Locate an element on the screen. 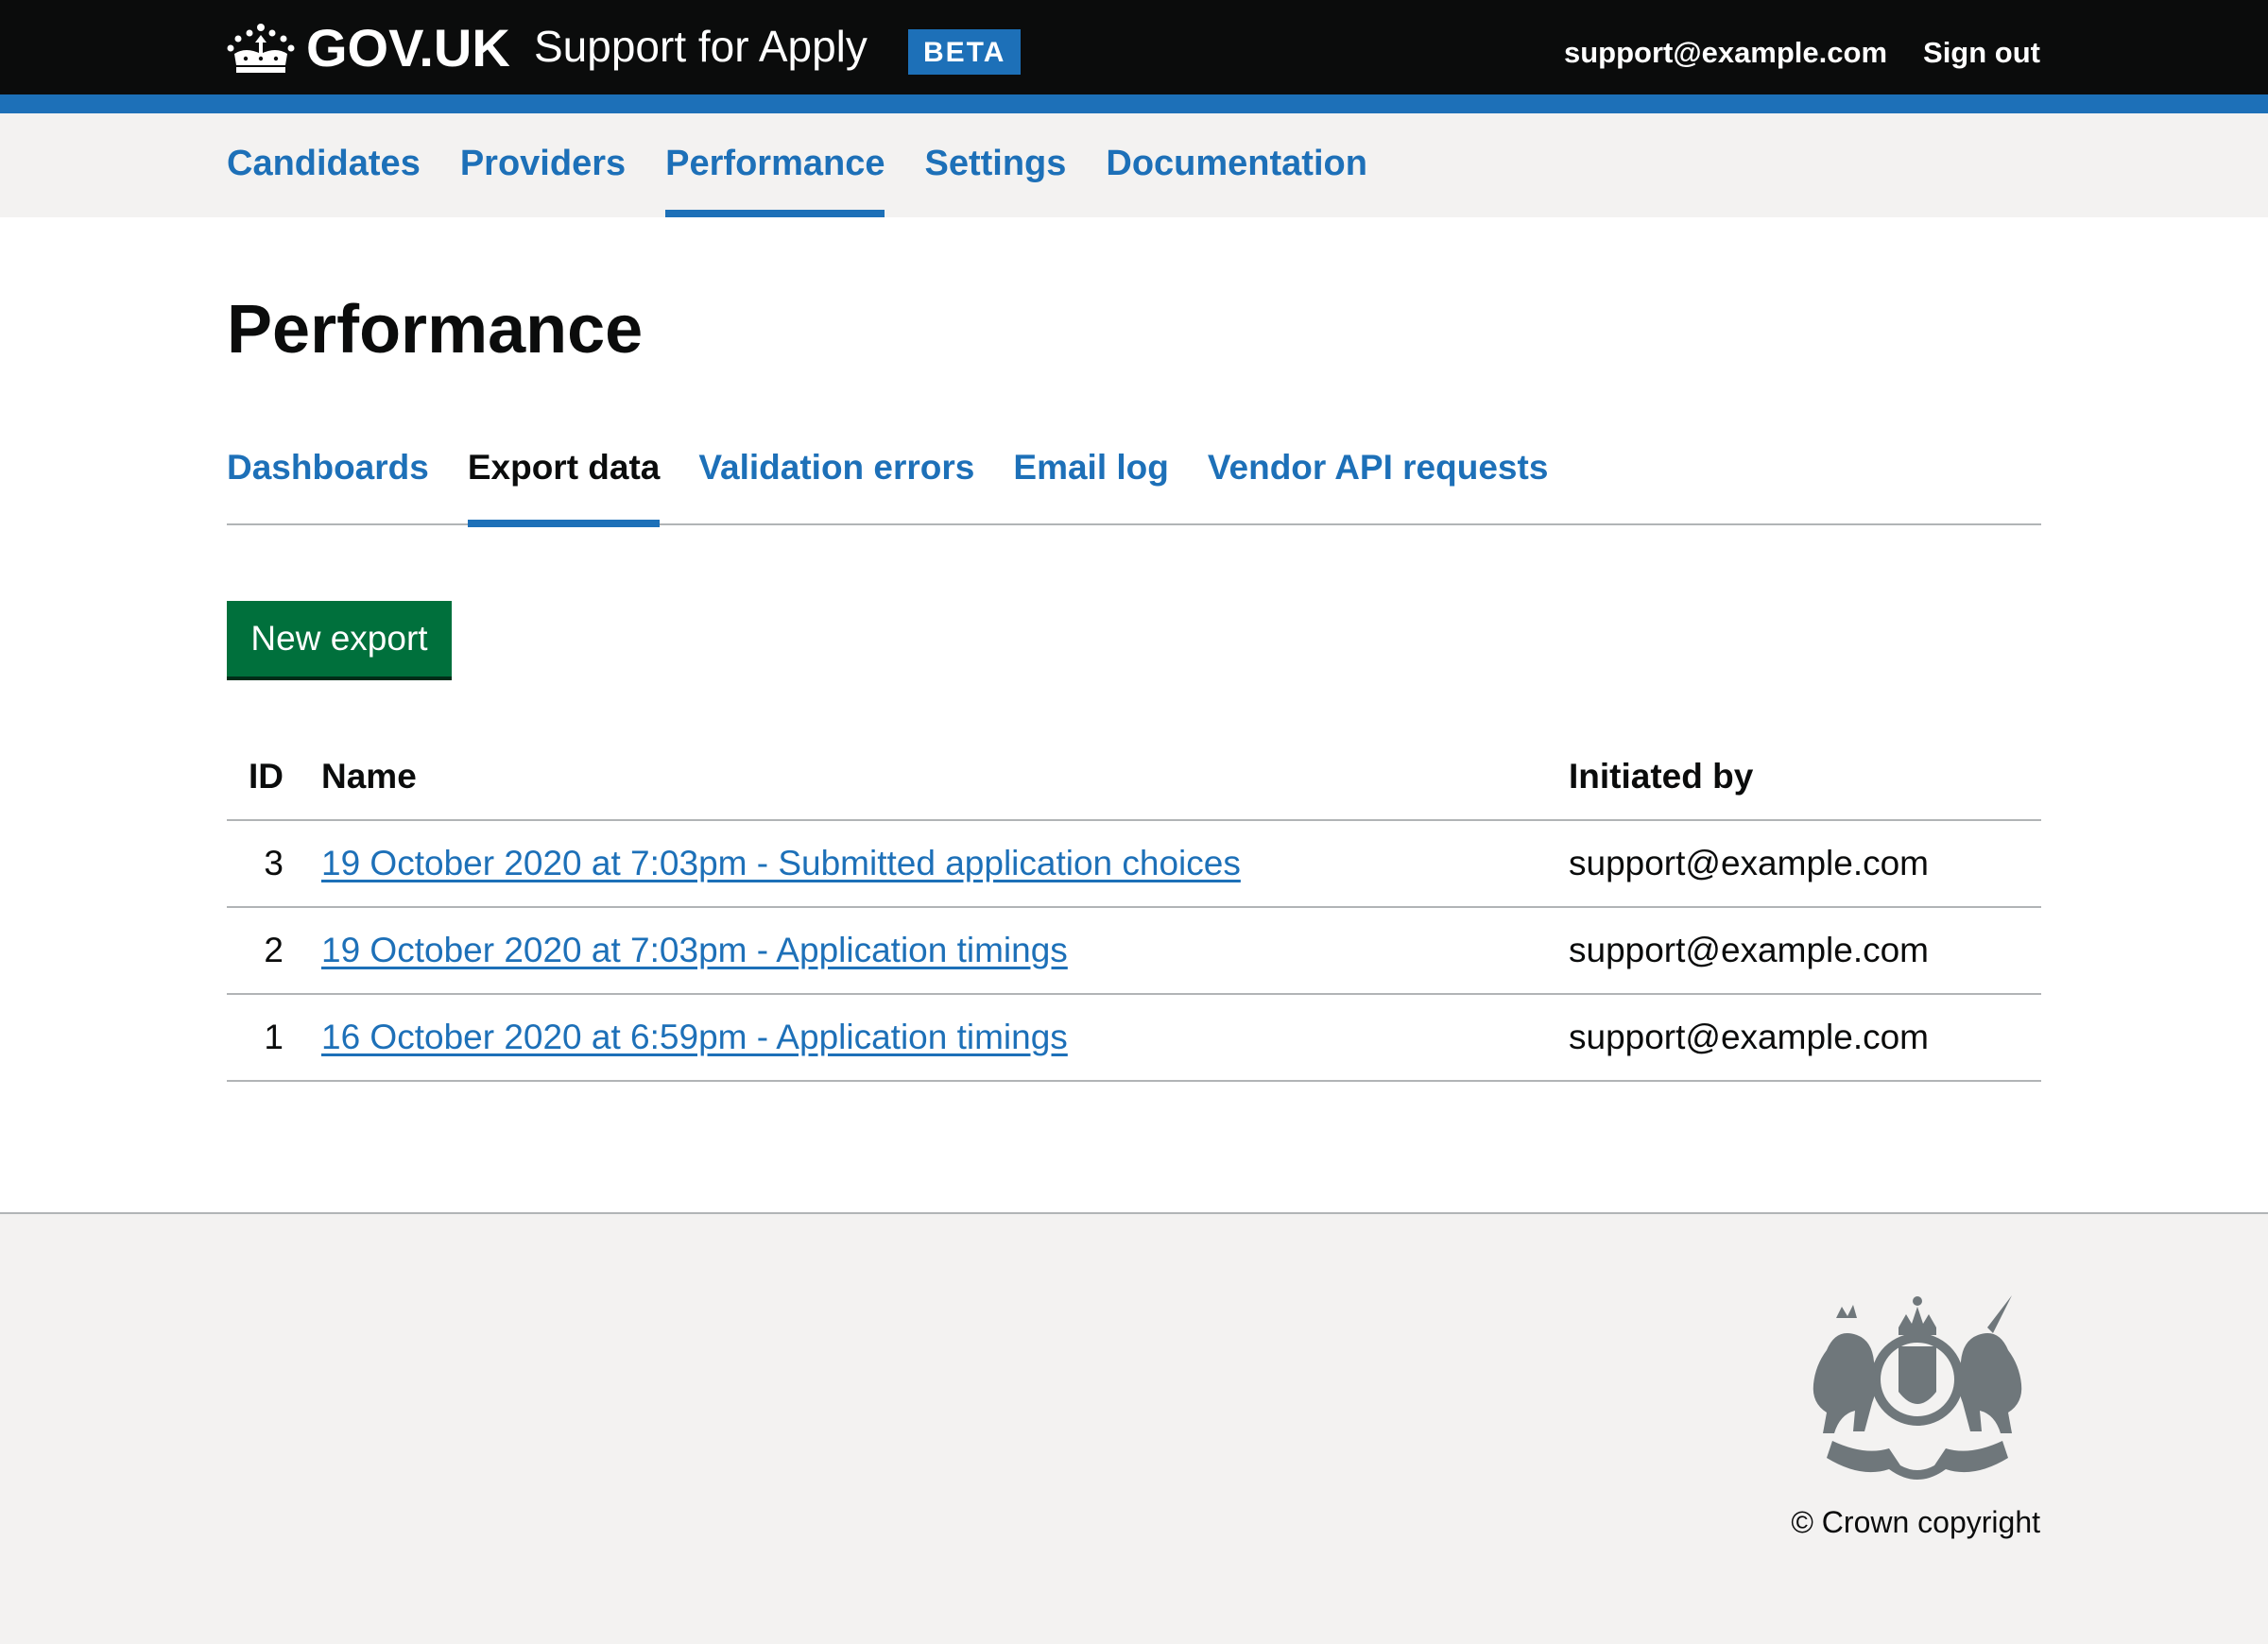 This screenshot has width=2268, height=1644. account-links: support@example.com Sign out is located at coordinates (1802, 53).